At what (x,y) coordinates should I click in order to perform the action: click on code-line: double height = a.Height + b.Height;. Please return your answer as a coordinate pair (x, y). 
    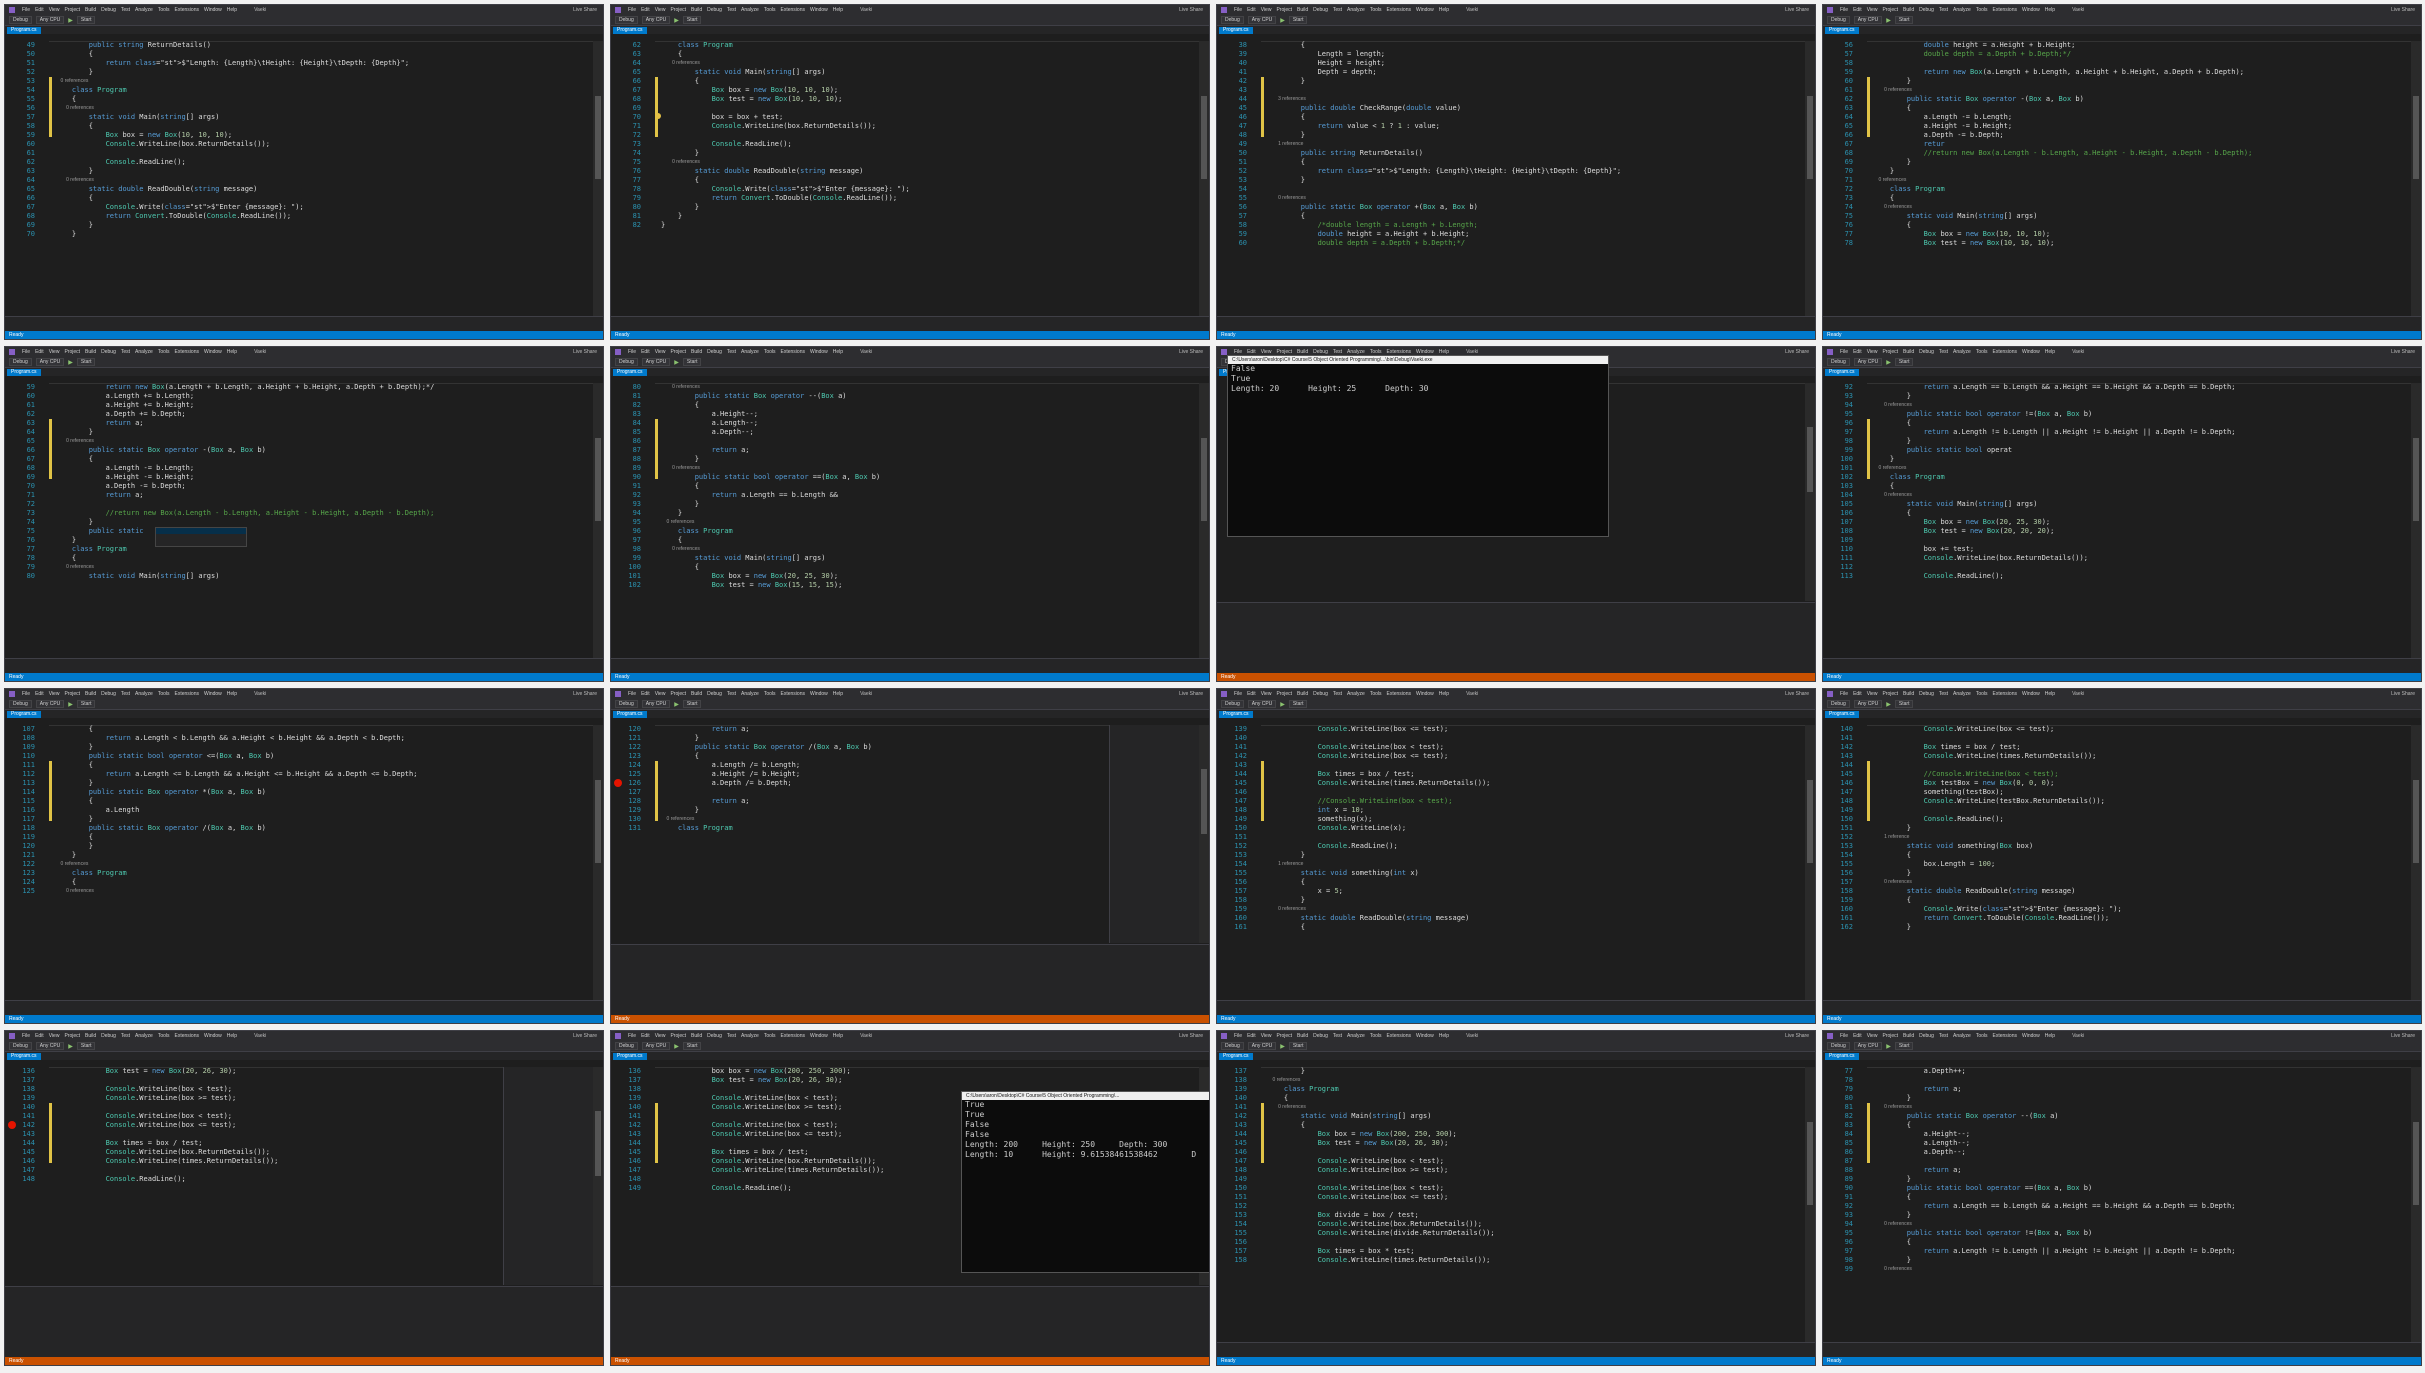
    Looking at the image, I should click on (2142, 45).